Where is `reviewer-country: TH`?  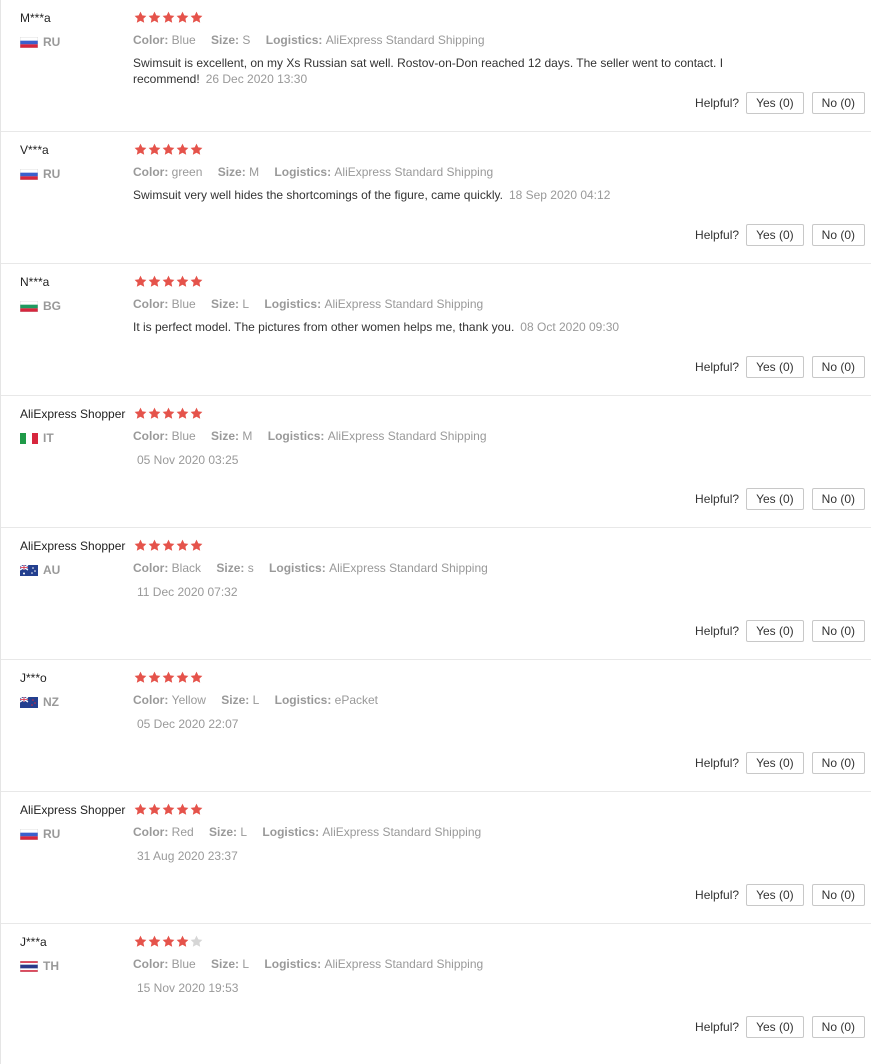
reviewer-country: TH is located at coordinates (39, 966).